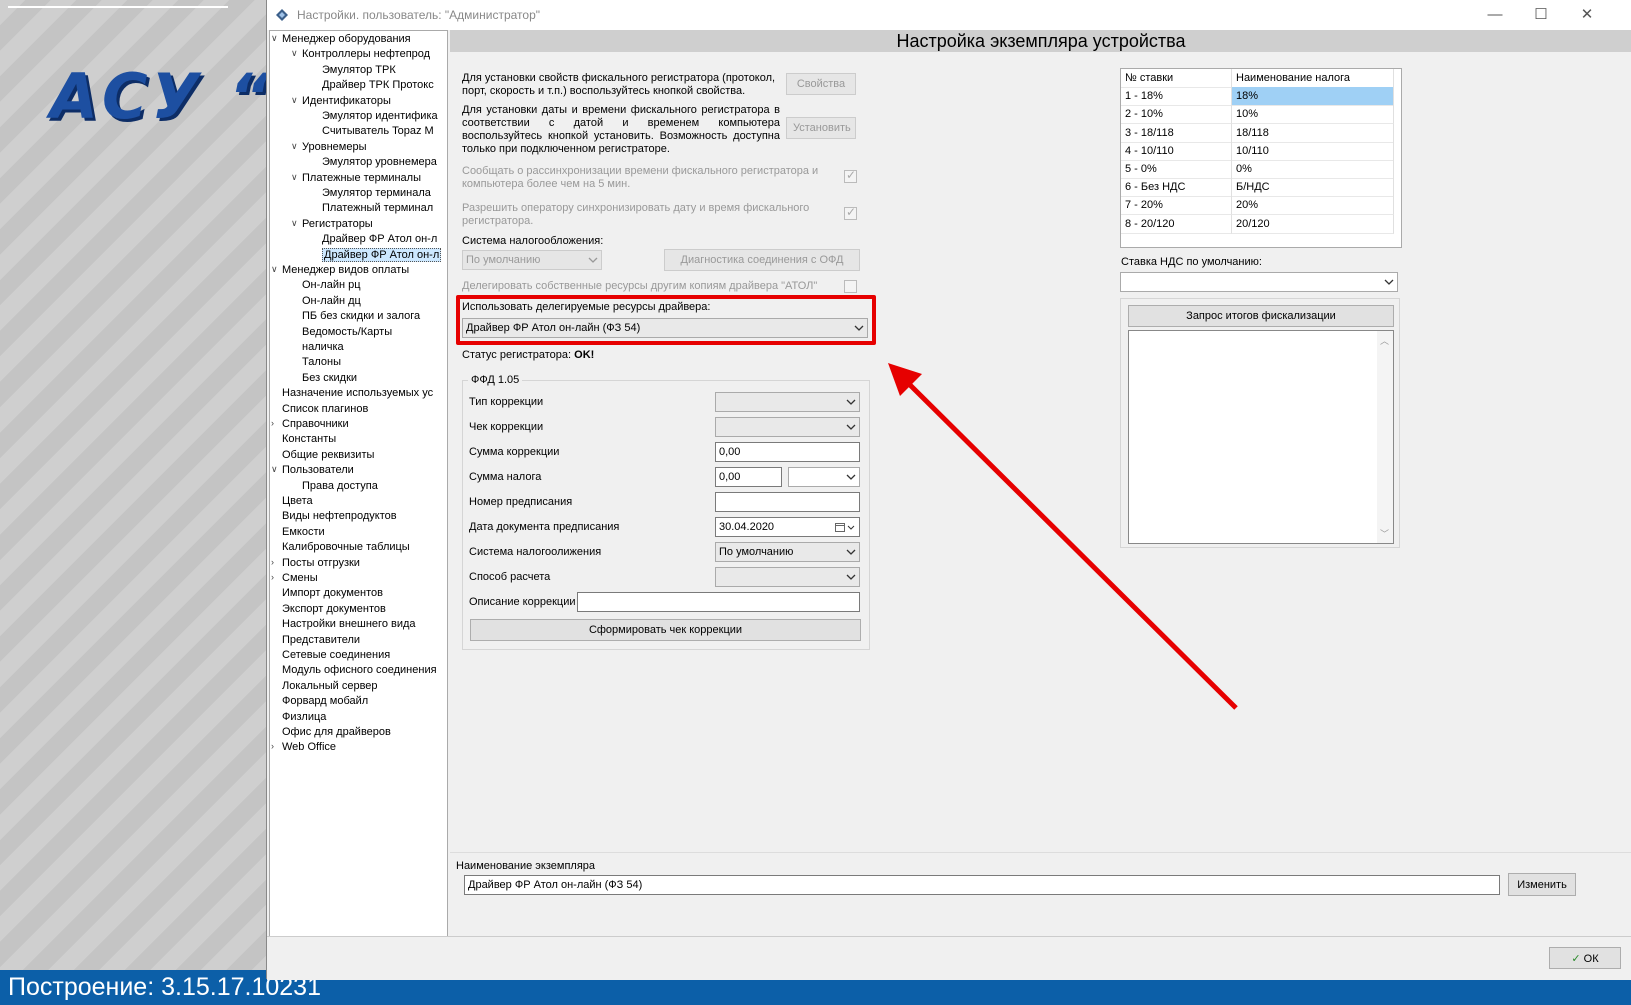 This screenshot has width=1631, height=1005. Describe the element at coordinates (321, 640) in the screenshot. I see `tree-item: Представители` at that location.